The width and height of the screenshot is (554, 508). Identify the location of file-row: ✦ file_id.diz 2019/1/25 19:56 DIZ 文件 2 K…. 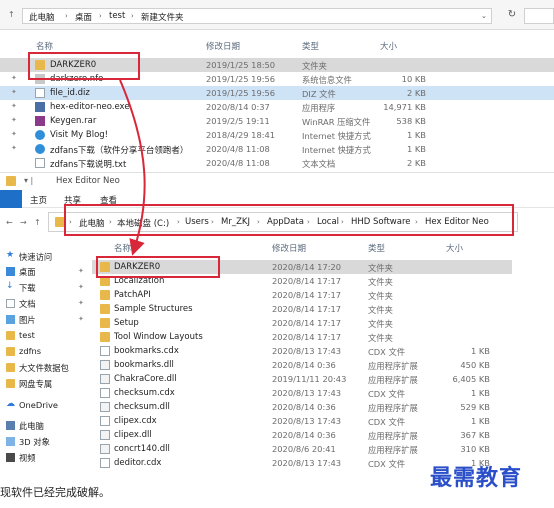
(277, 93).